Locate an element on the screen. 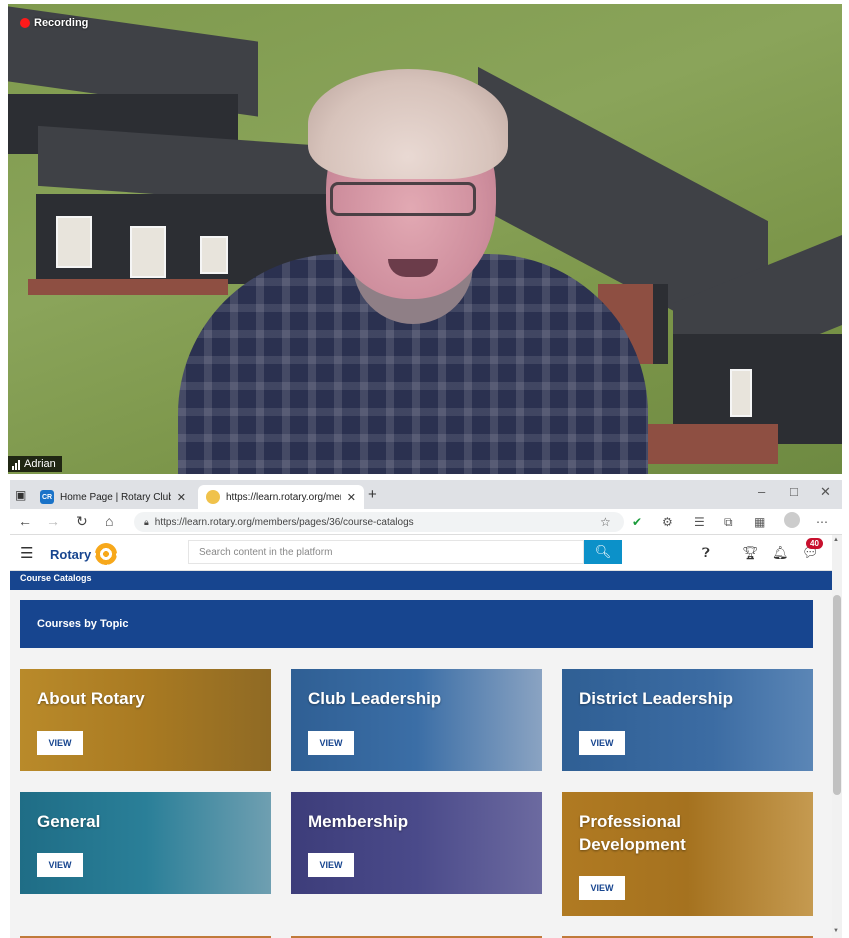 The height and width of the screenshot is (938, 849). checkmark-extension-icon: ✔ is located at coordinates (637, 522).